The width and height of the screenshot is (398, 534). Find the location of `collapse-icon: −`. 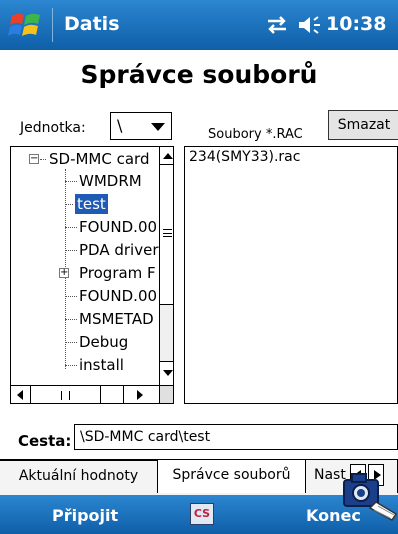

collapse-icon: − is located at coordinates (34, 159).